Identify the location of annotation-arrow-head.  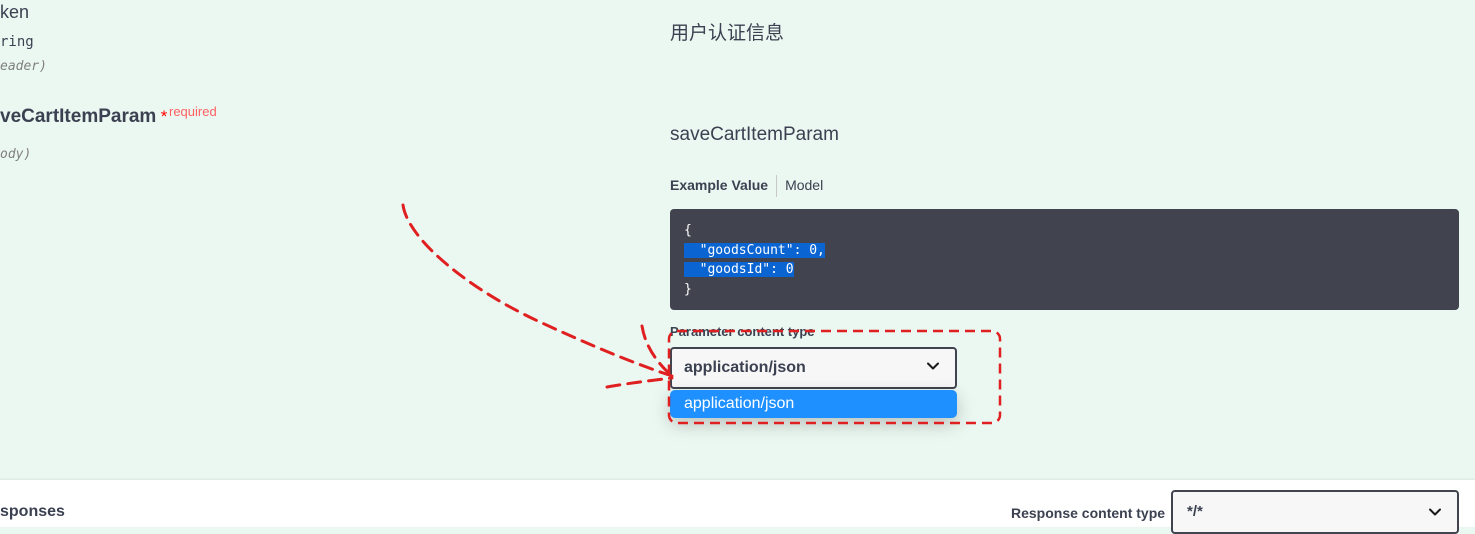
(639, 382).